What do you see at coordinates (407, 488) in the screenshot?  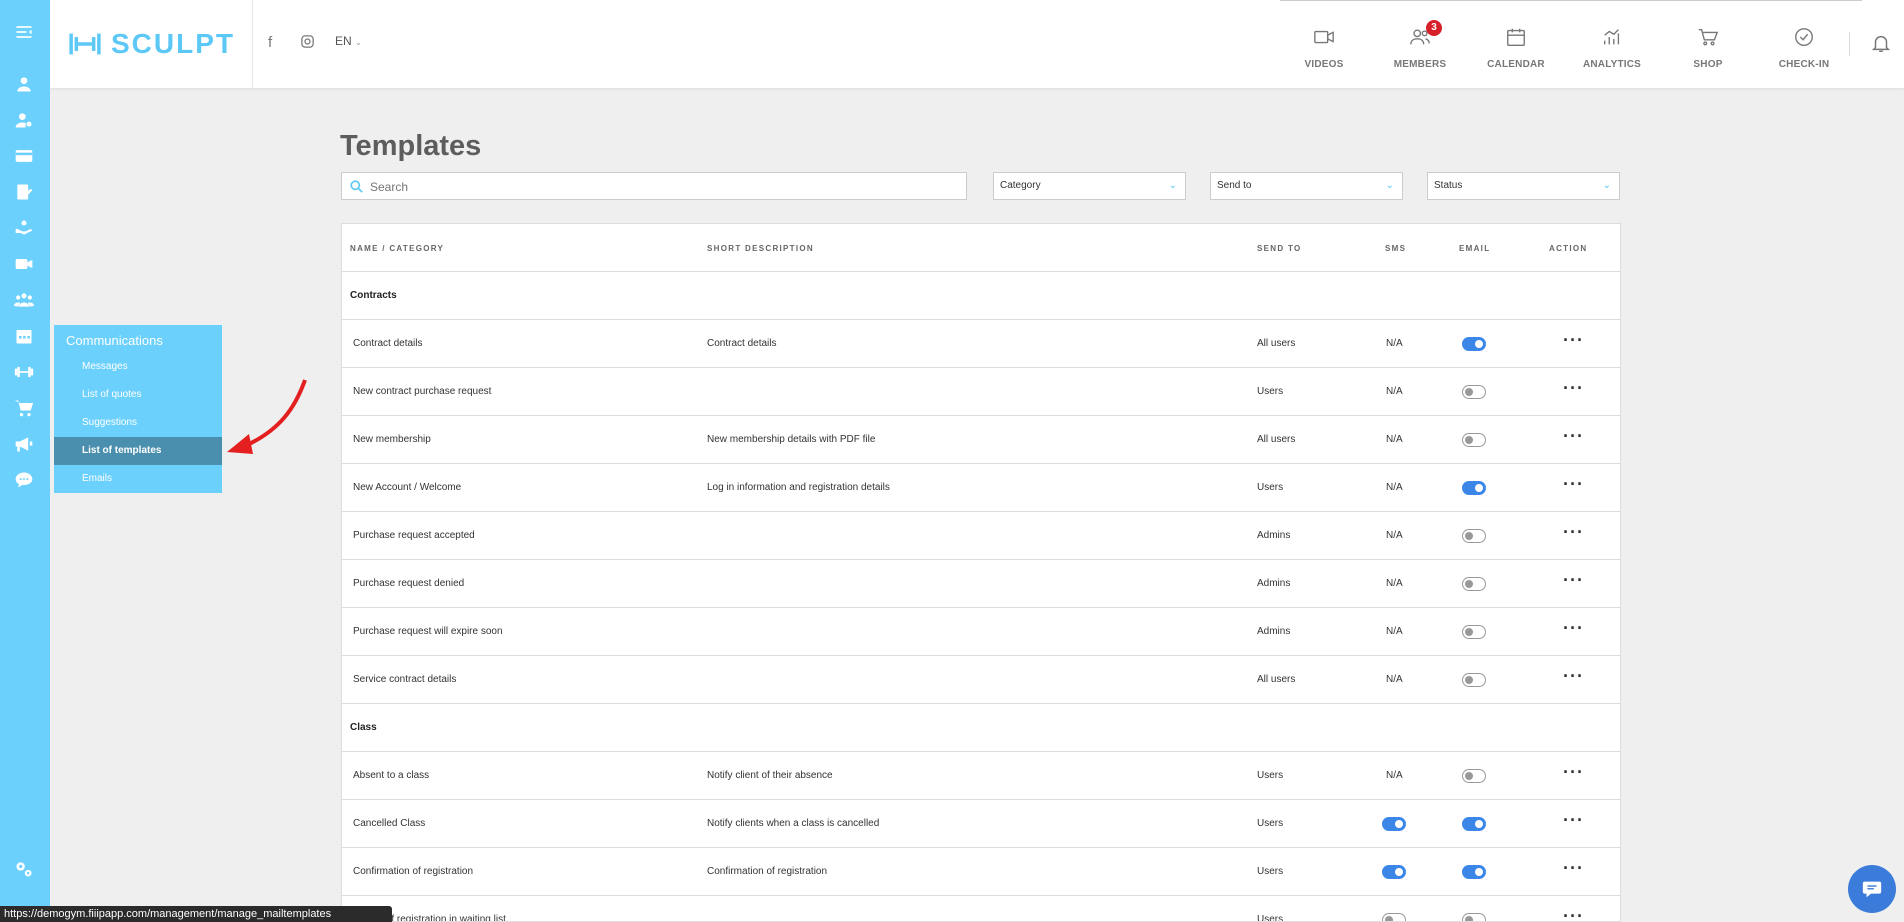 I see `template-name: New Account / Welcome` at bounding box center [407, 488].